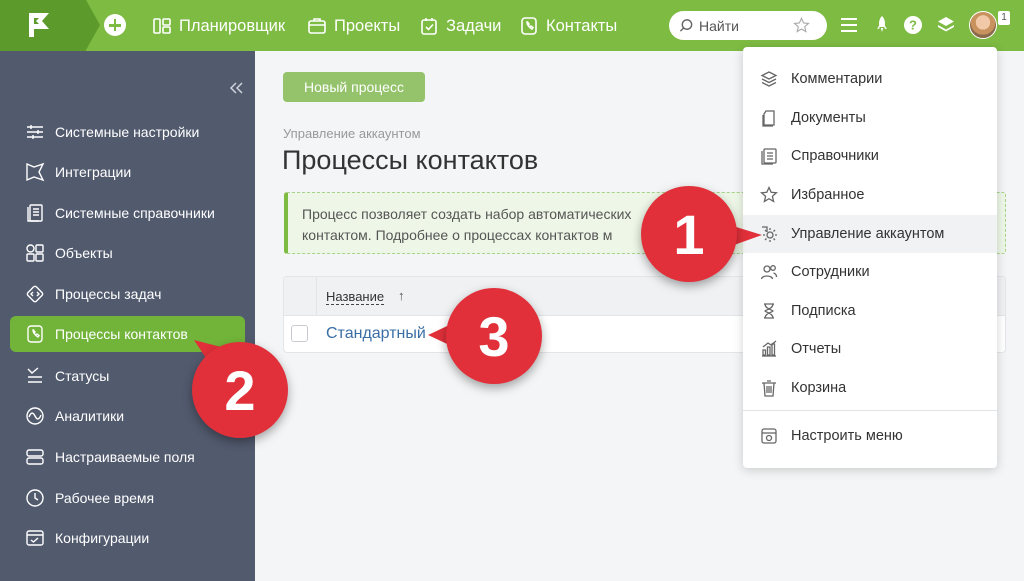 This screenshot has height=581, width=1024. I want to click on nav-tasks: Задачи, so click(460, 26).